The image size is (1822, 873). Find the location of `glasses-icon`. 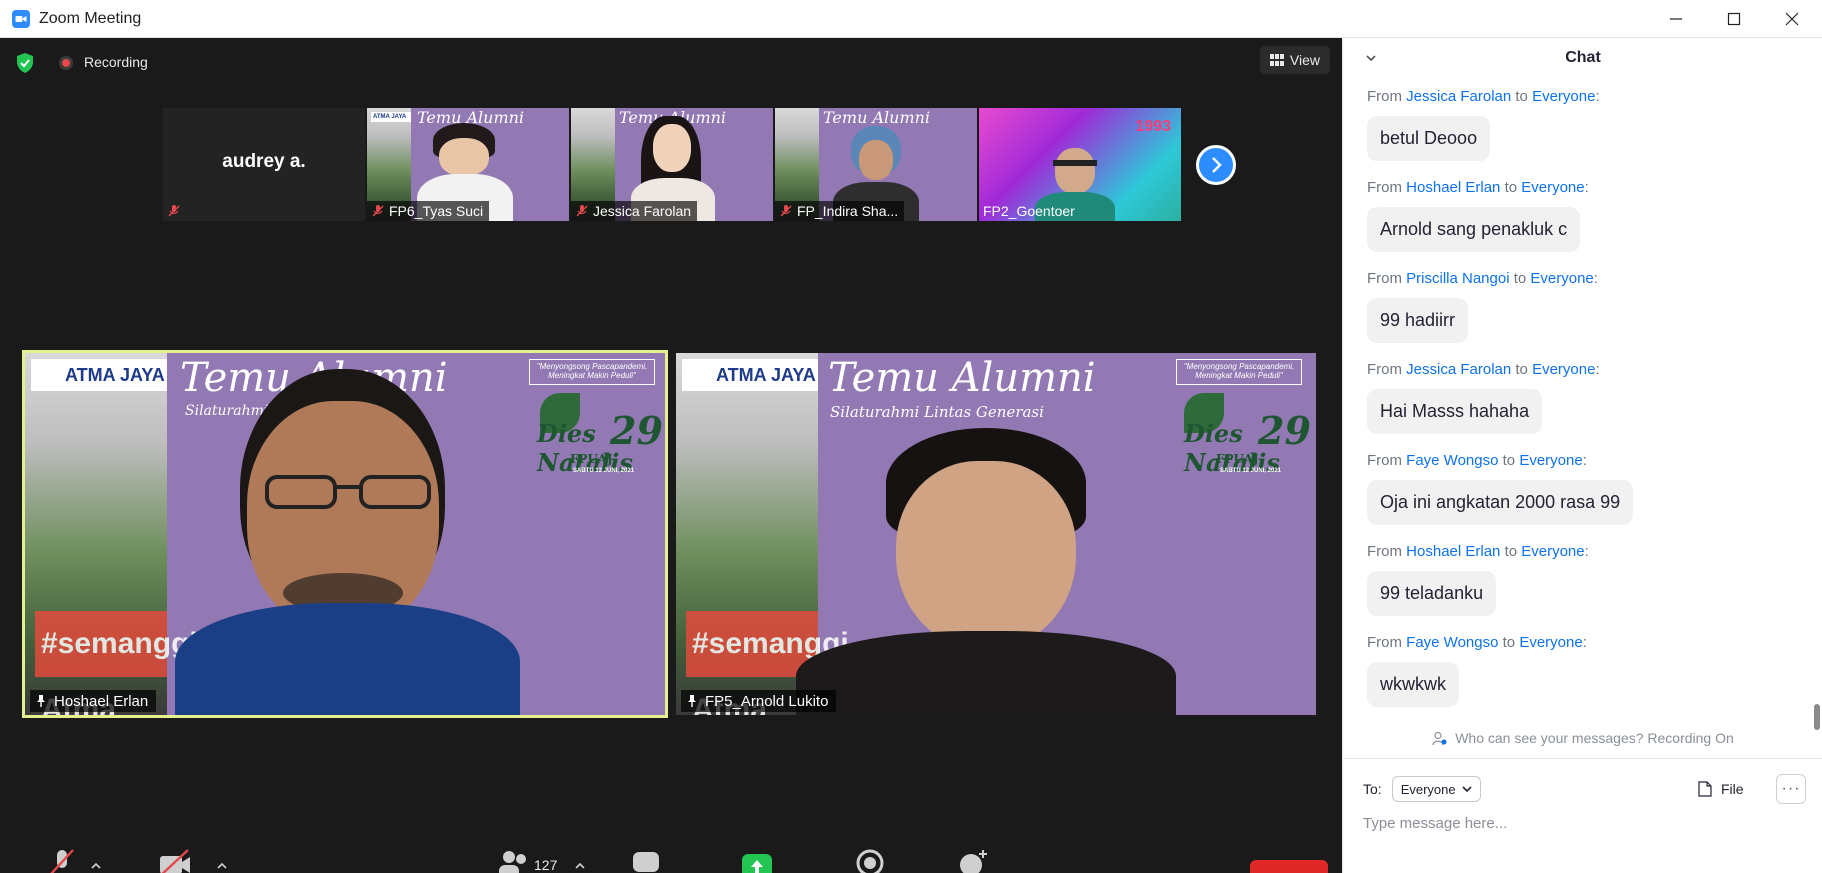

glasses-icon is located at coordinates (350, 492).